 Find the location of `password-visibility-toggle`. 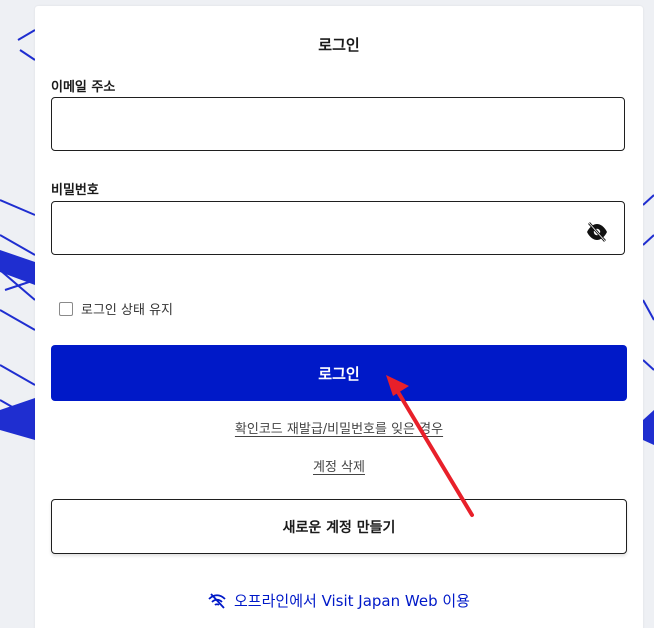

password-visibility-toggle is located at coordinates (597, 232).